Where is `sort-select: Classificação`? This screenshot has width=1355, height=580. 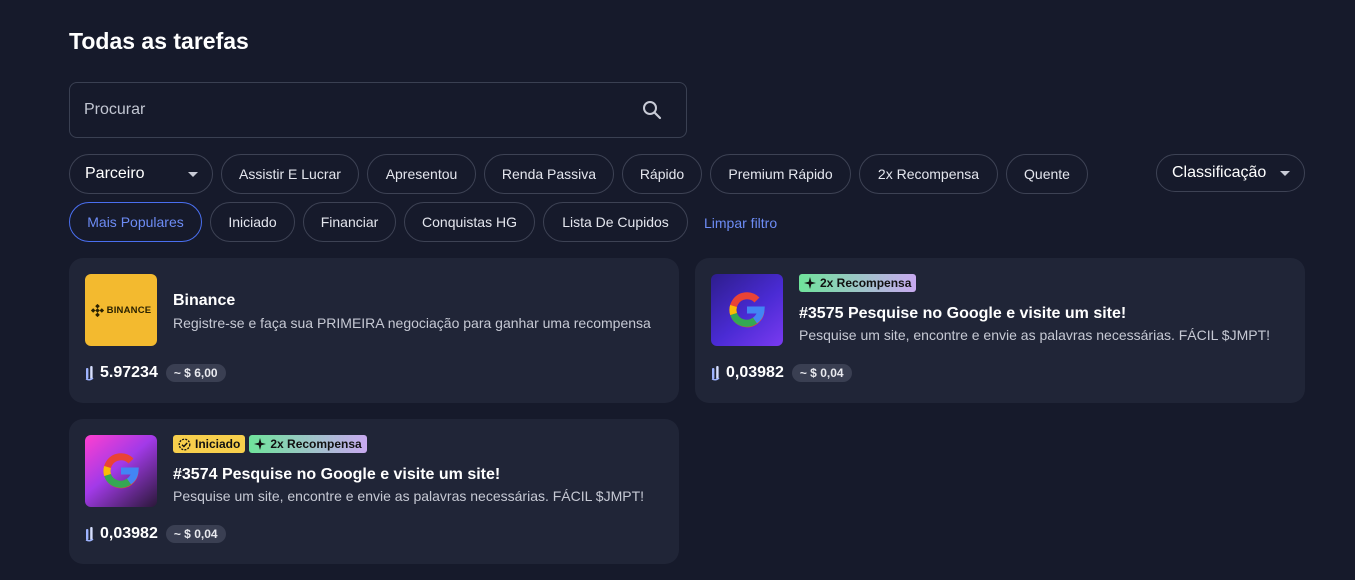 sort-select: Classificação is located at coordinates (1230, 173).